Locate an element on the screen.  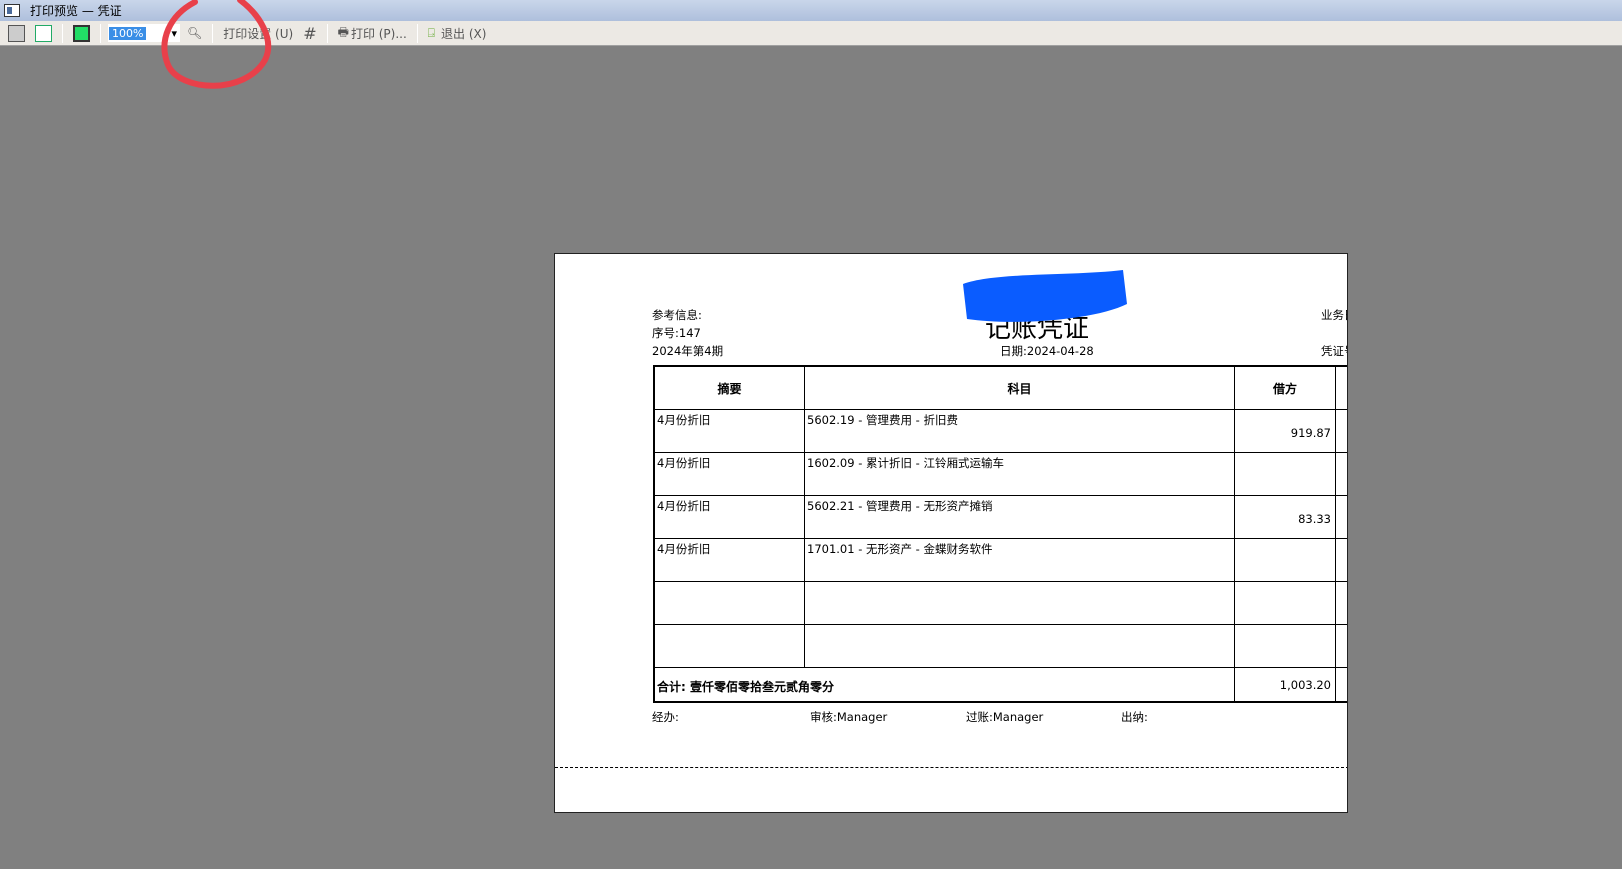
margins-button: # is located at coordinates (309, 33).